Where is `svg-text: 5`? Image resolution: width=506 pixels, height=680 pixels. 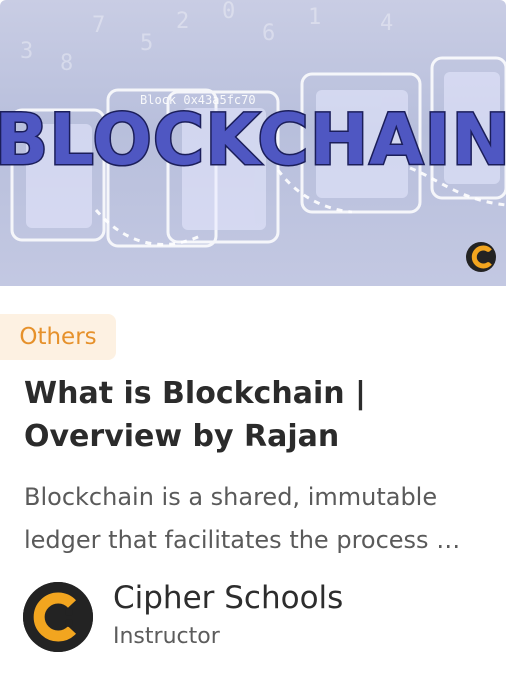 svg-text: 5 is located at coordinates (146, 43).